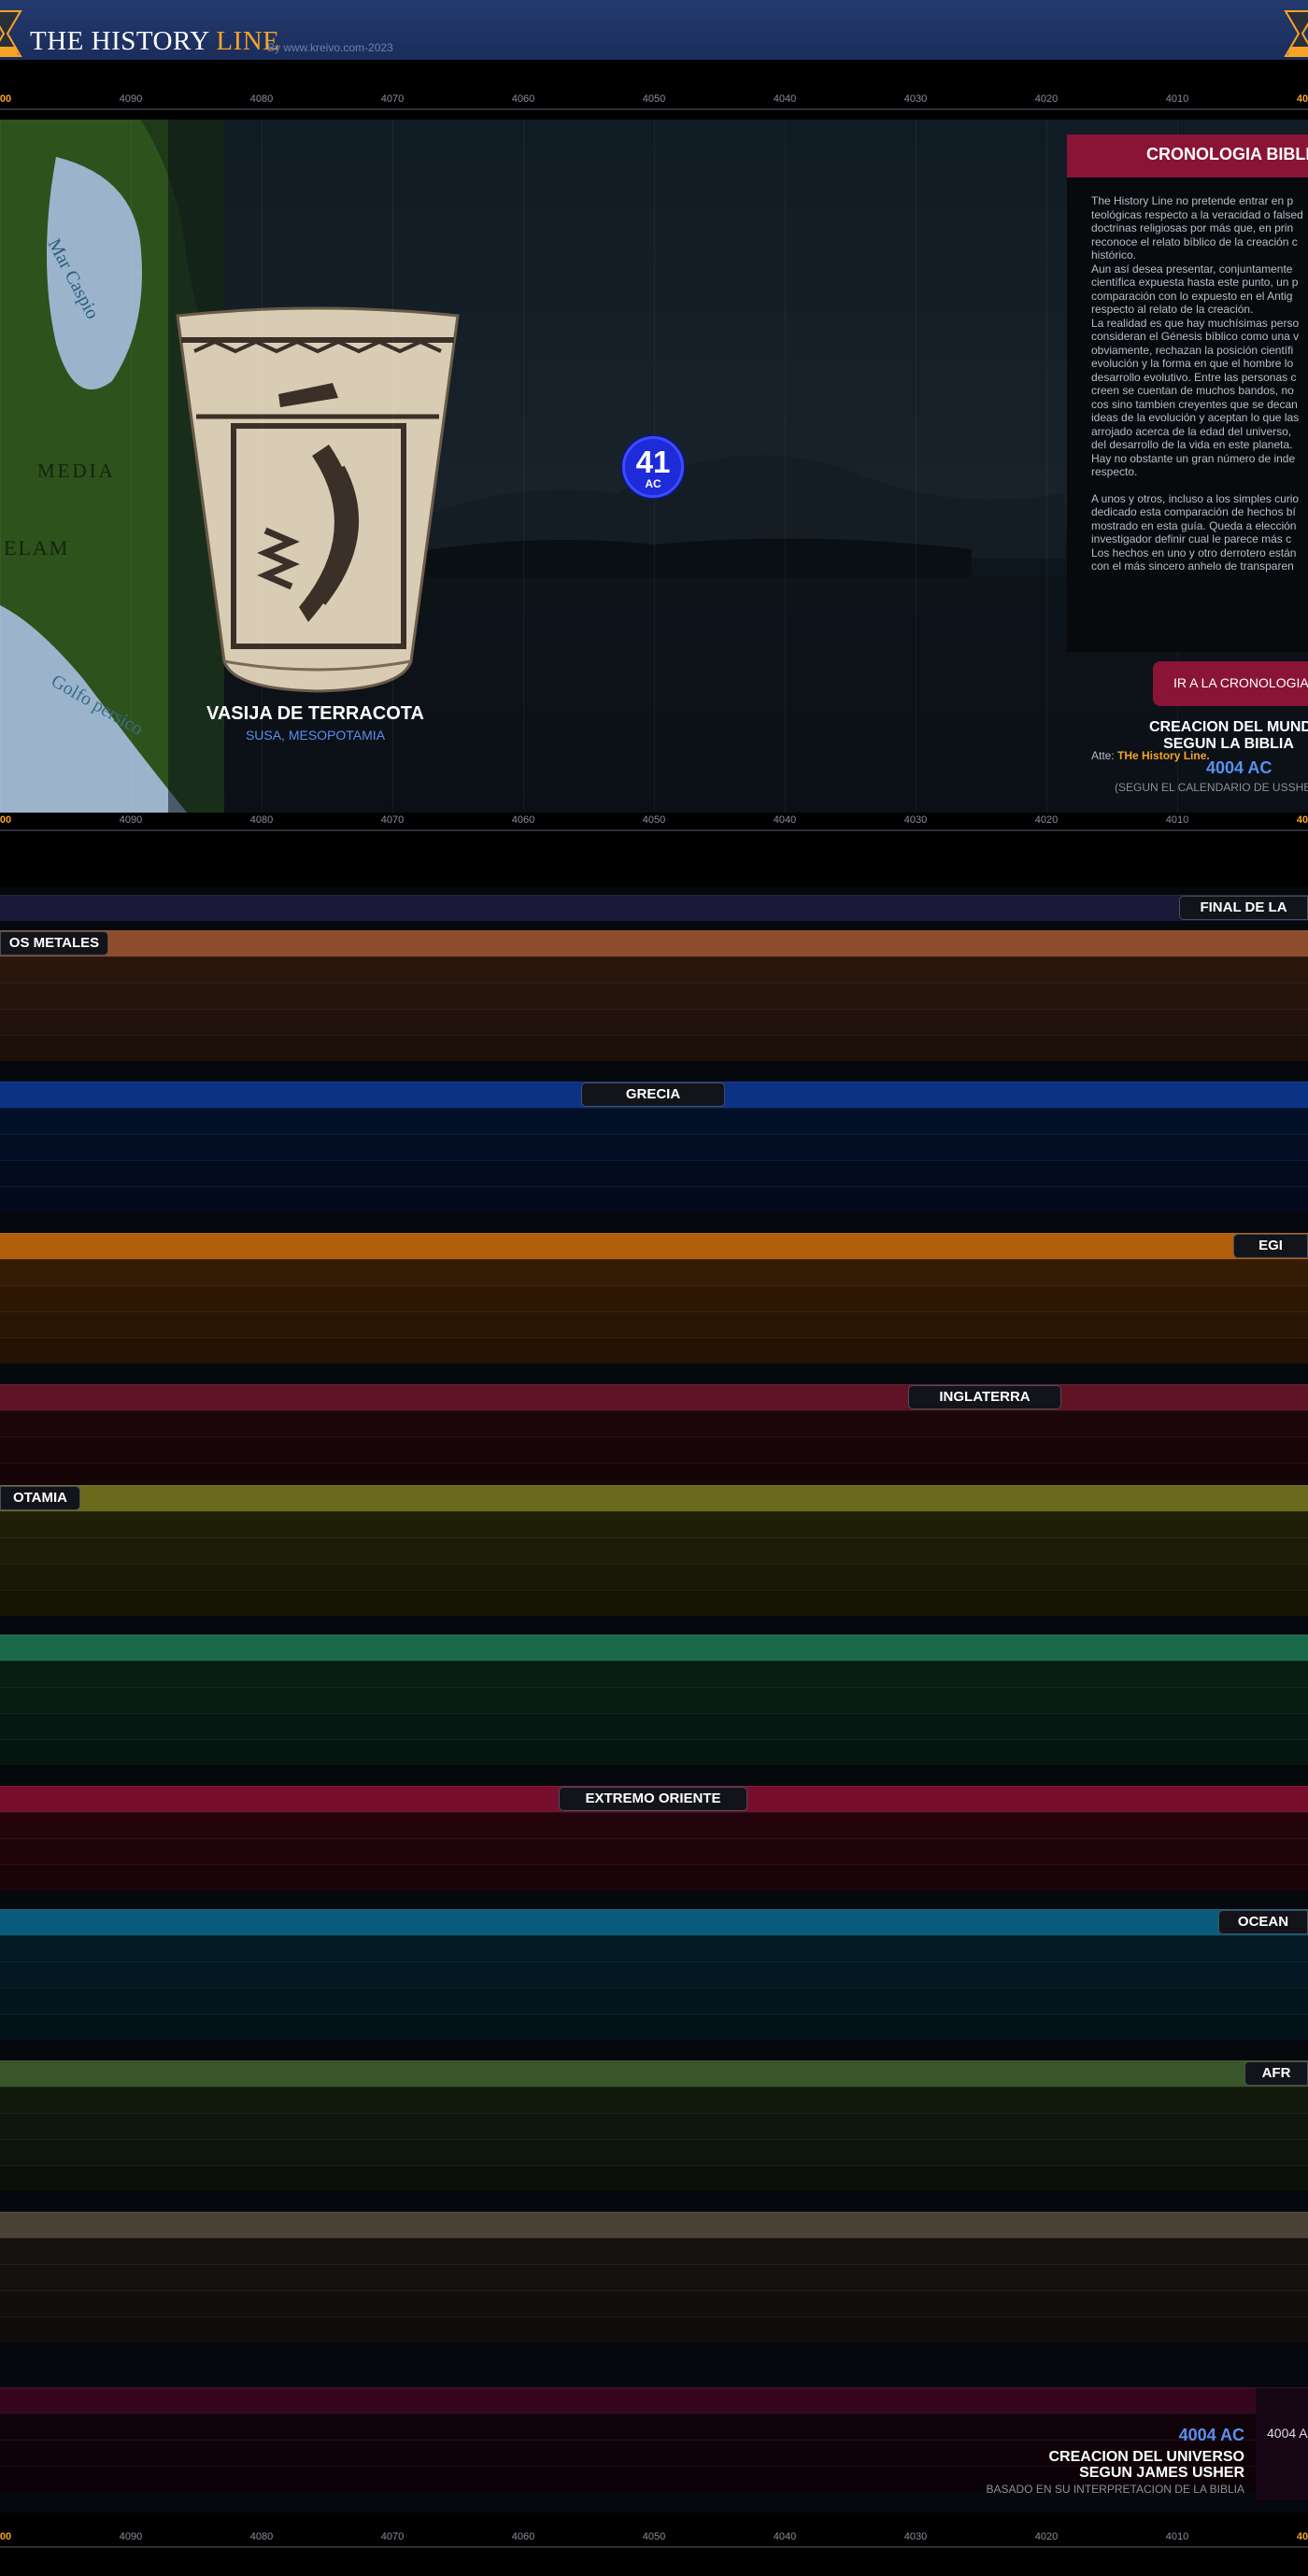 The width and height of the screenshot is (1308, 2576). What do you see at coordinates (1239, 767) in the screenshot?
I see `creation-world-date: 4004 AC` at bounding box center [1239, 767].